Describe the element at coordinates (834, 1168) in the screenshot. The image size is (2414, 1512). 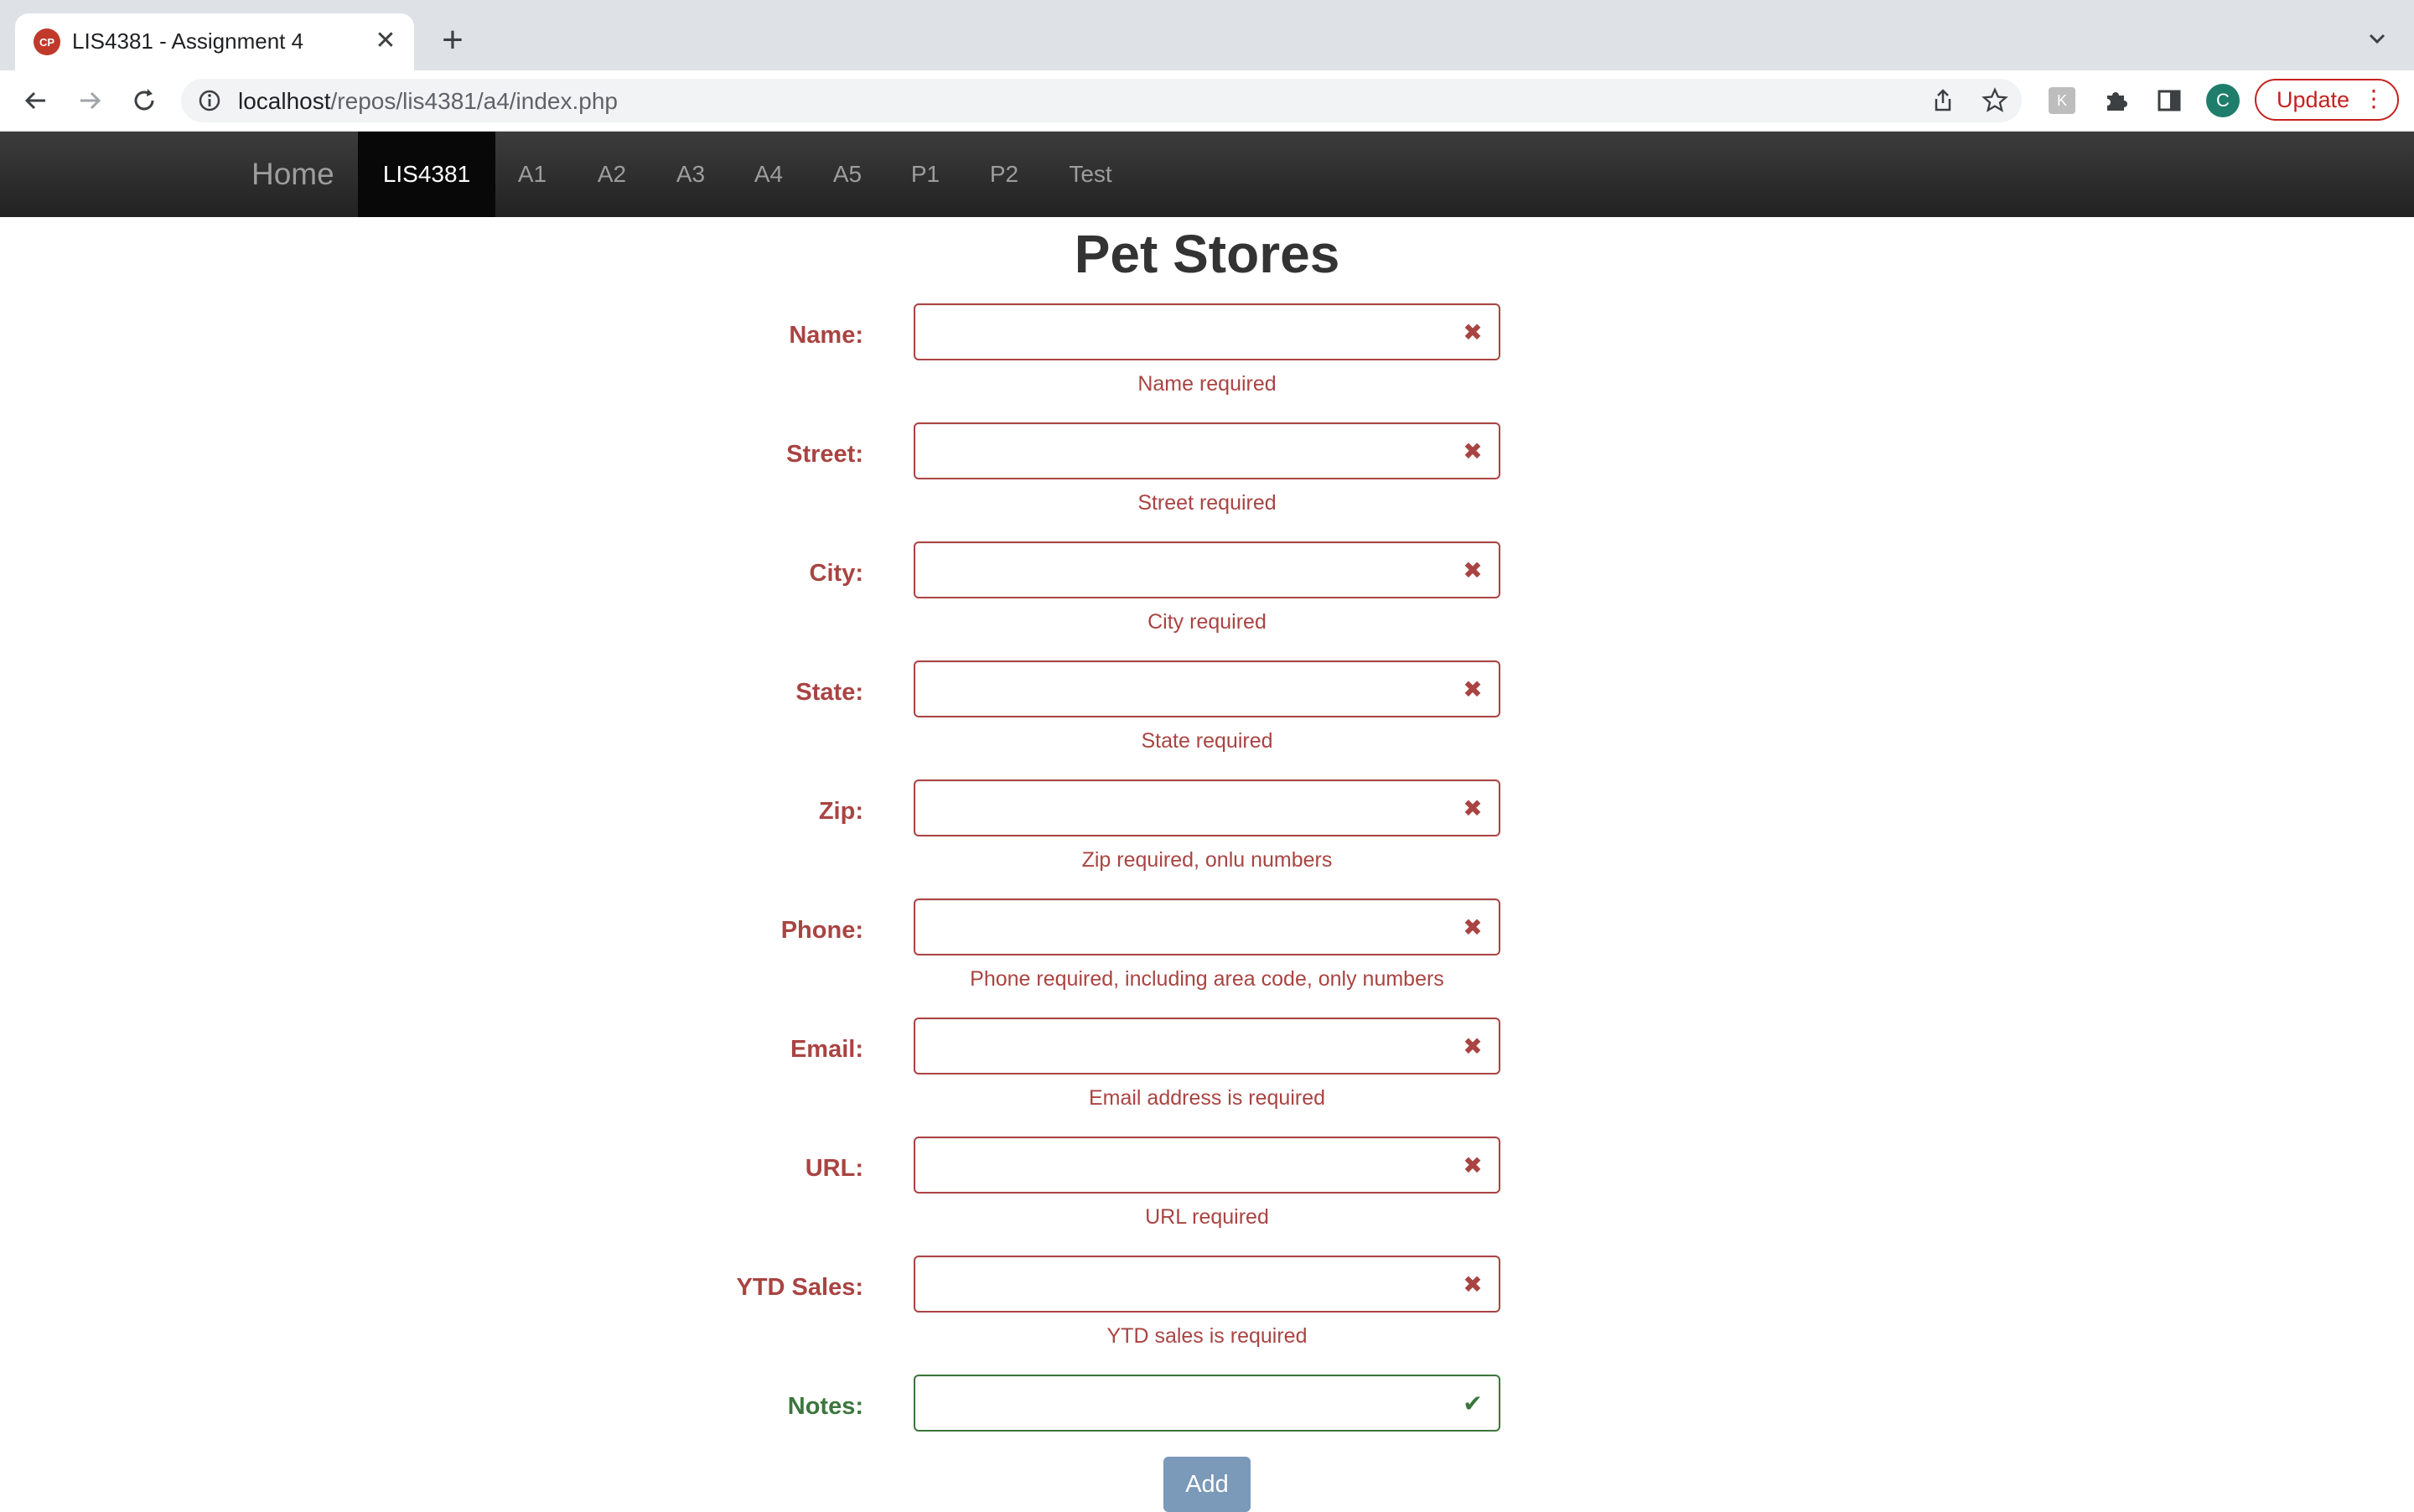
I see `url-label: URL:` at that location.